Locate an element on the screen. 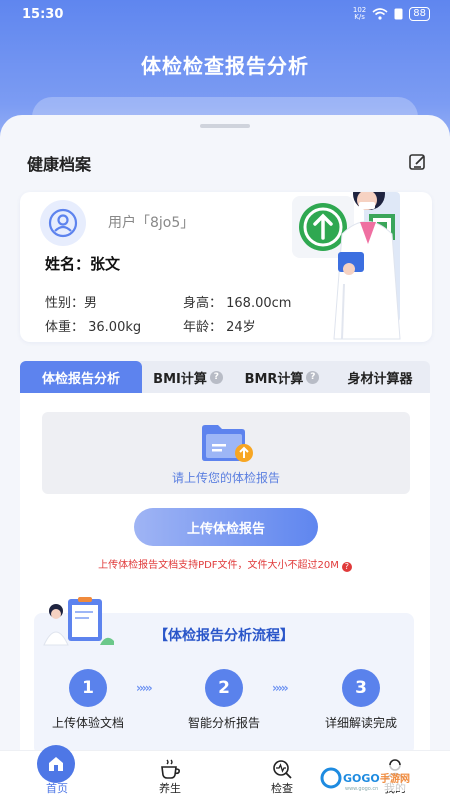 Image resolution: width=450 pixels, height=800 pixels. gogo-watermark-logo: GOGO 手游网 www.gogo.cn is located at coordinates (373, 778).